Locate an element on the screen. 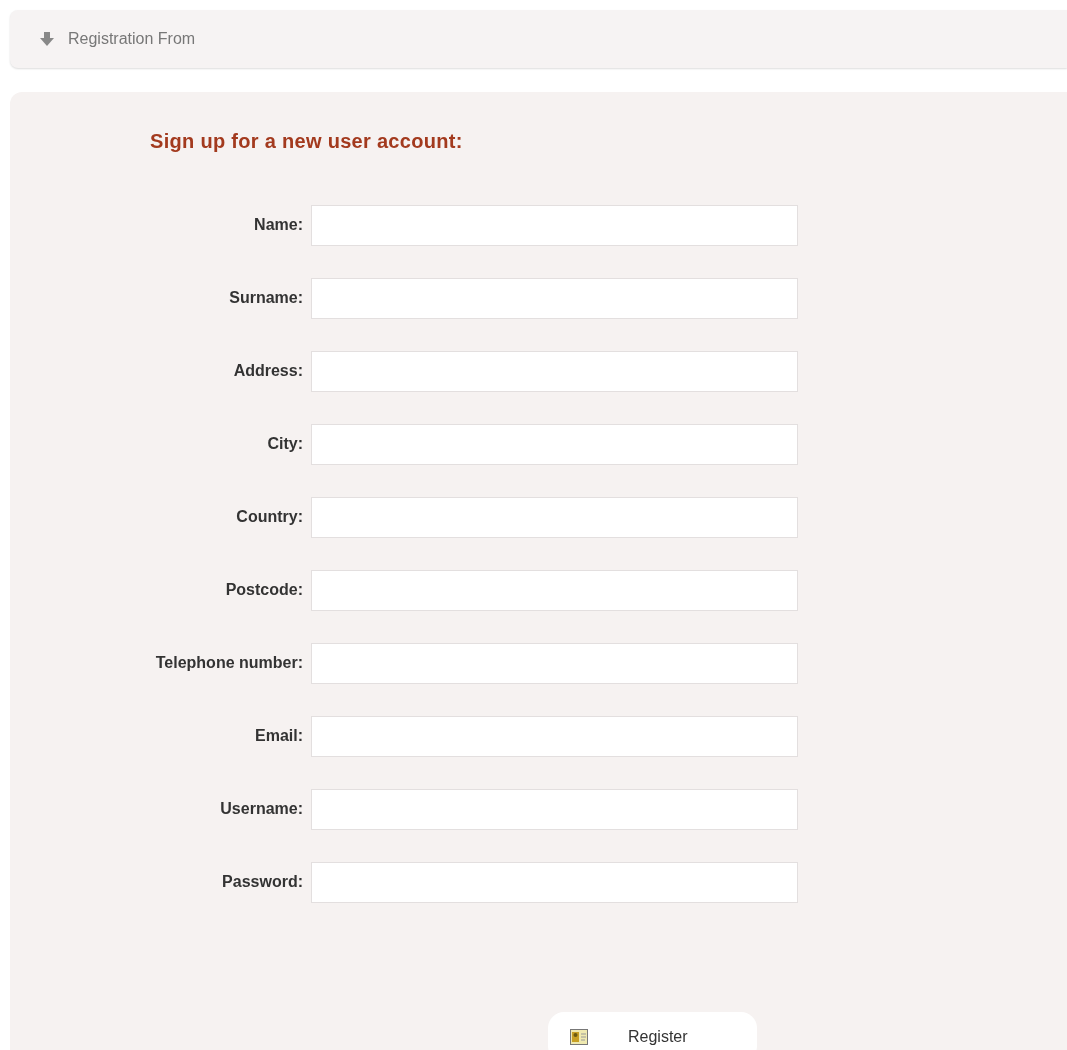 The height and width of the screenshot is (1050, 1067). field-label: Postcode: is located at coordinates (263, 590).